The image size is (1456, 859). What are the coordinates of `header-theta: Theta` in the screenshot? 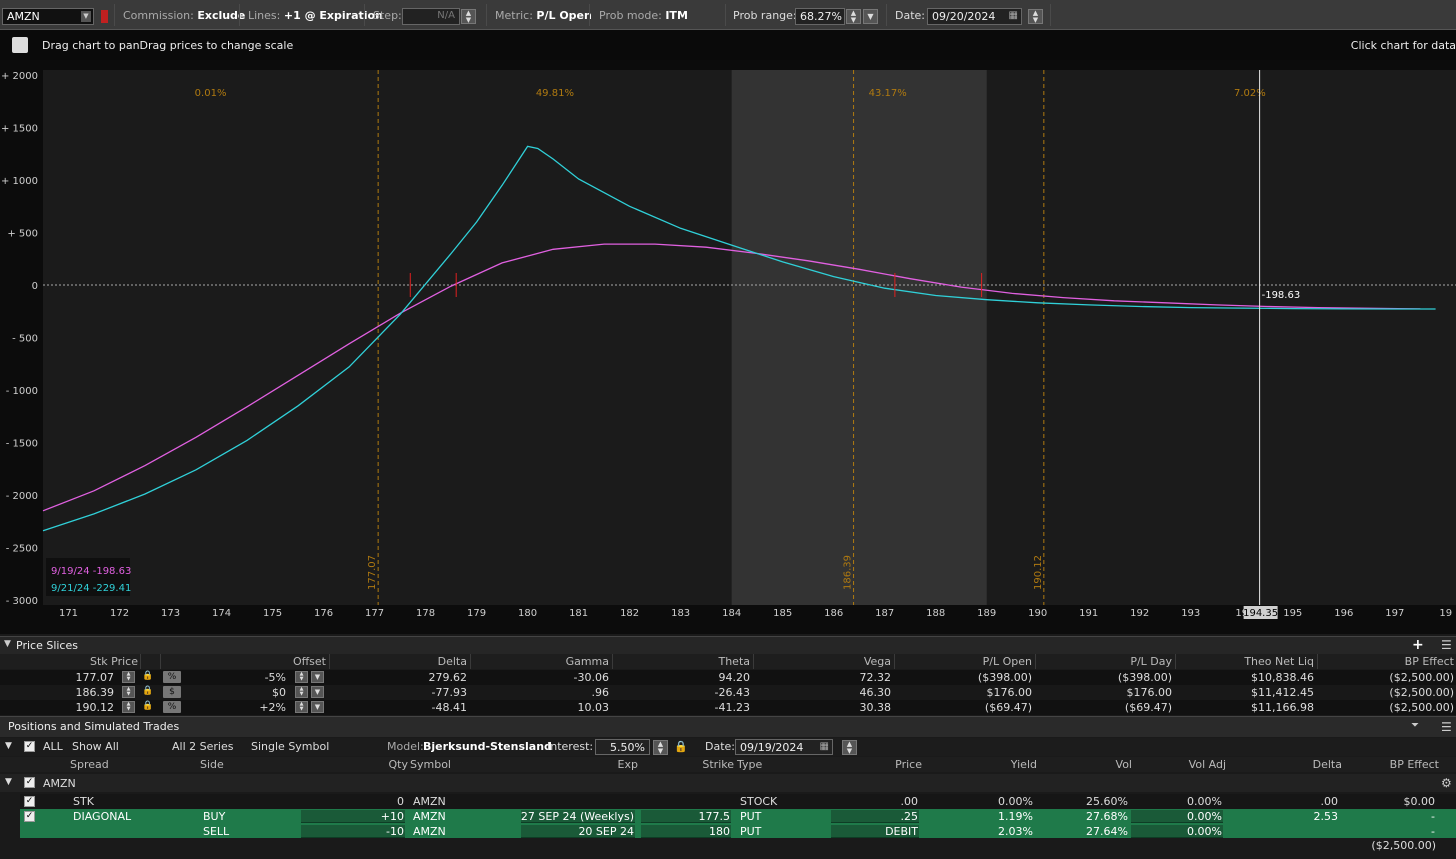 It's located at (734, 661).